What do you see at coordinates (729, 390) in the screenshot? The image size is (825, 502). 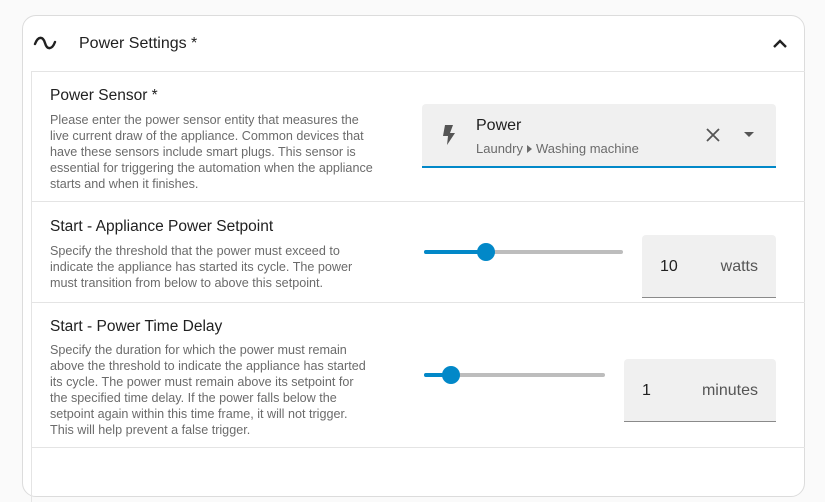 I see `start-delay-unit: minutes` at bounding box center [729, 390].